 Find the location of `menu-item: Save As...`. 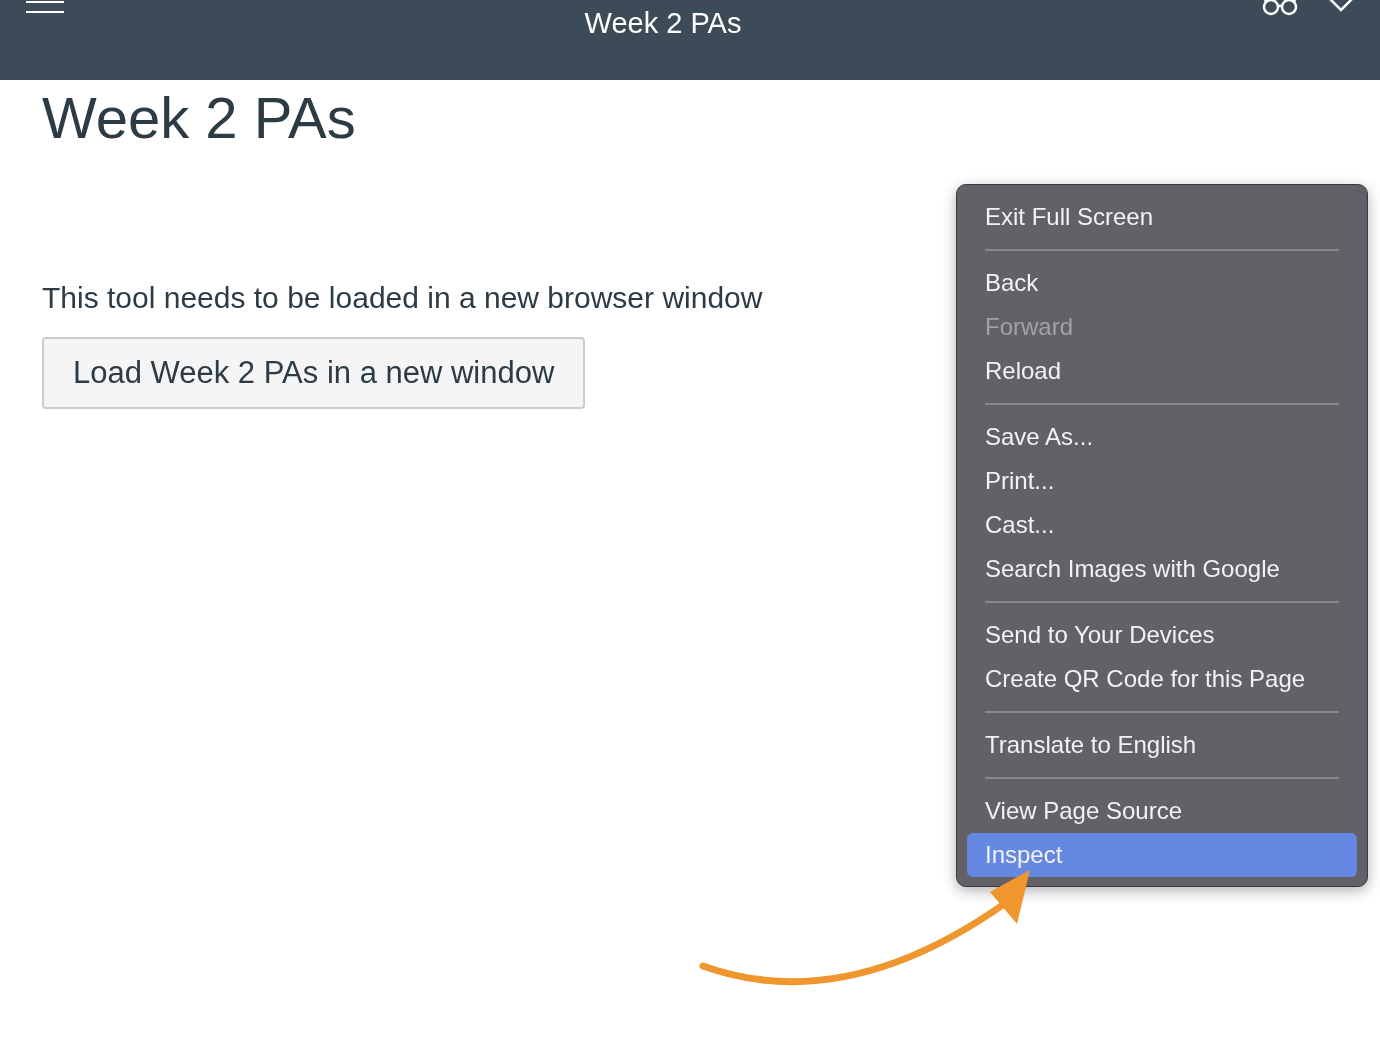

menu-item: Save As... is located at coordinates (1162, 437).